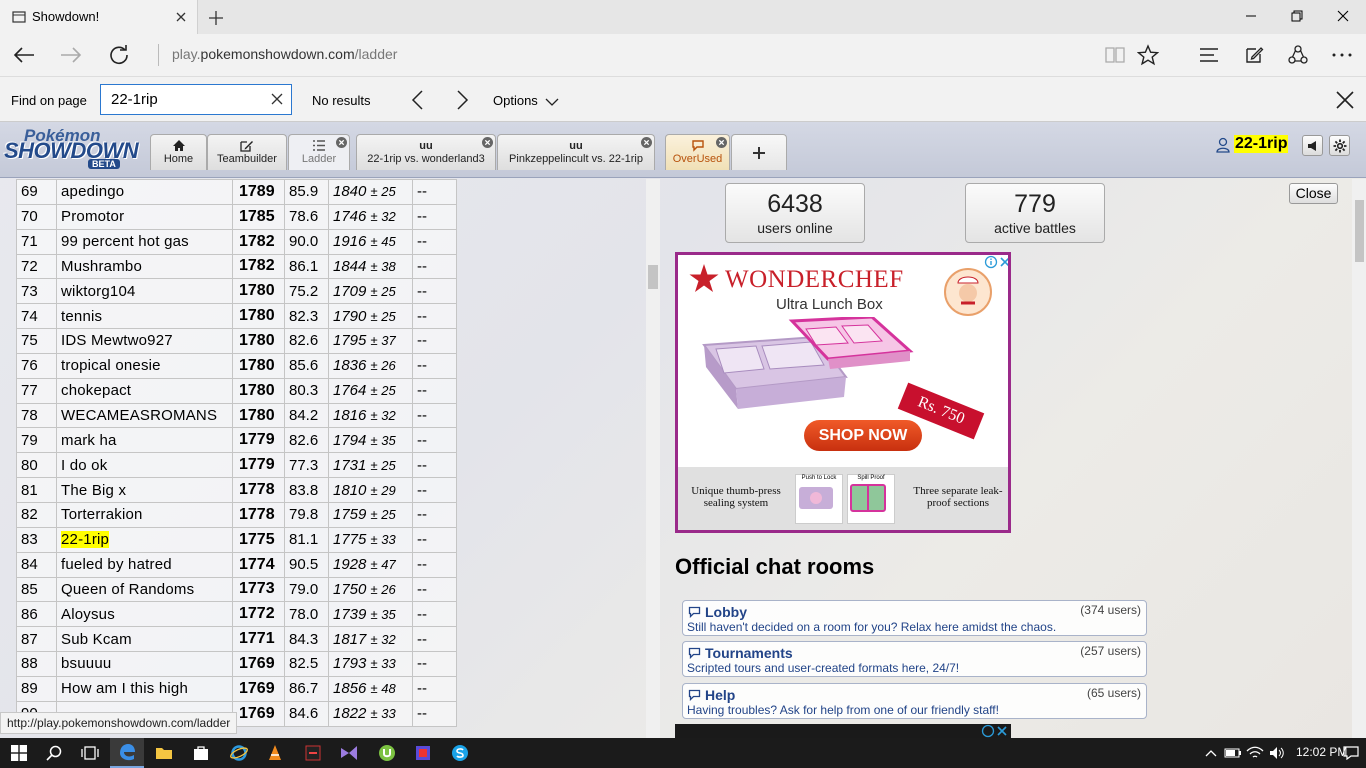 The width and height of the screenshot is (1366, 768). I want to click on ladder-username: chokepact, so click(96, 390).